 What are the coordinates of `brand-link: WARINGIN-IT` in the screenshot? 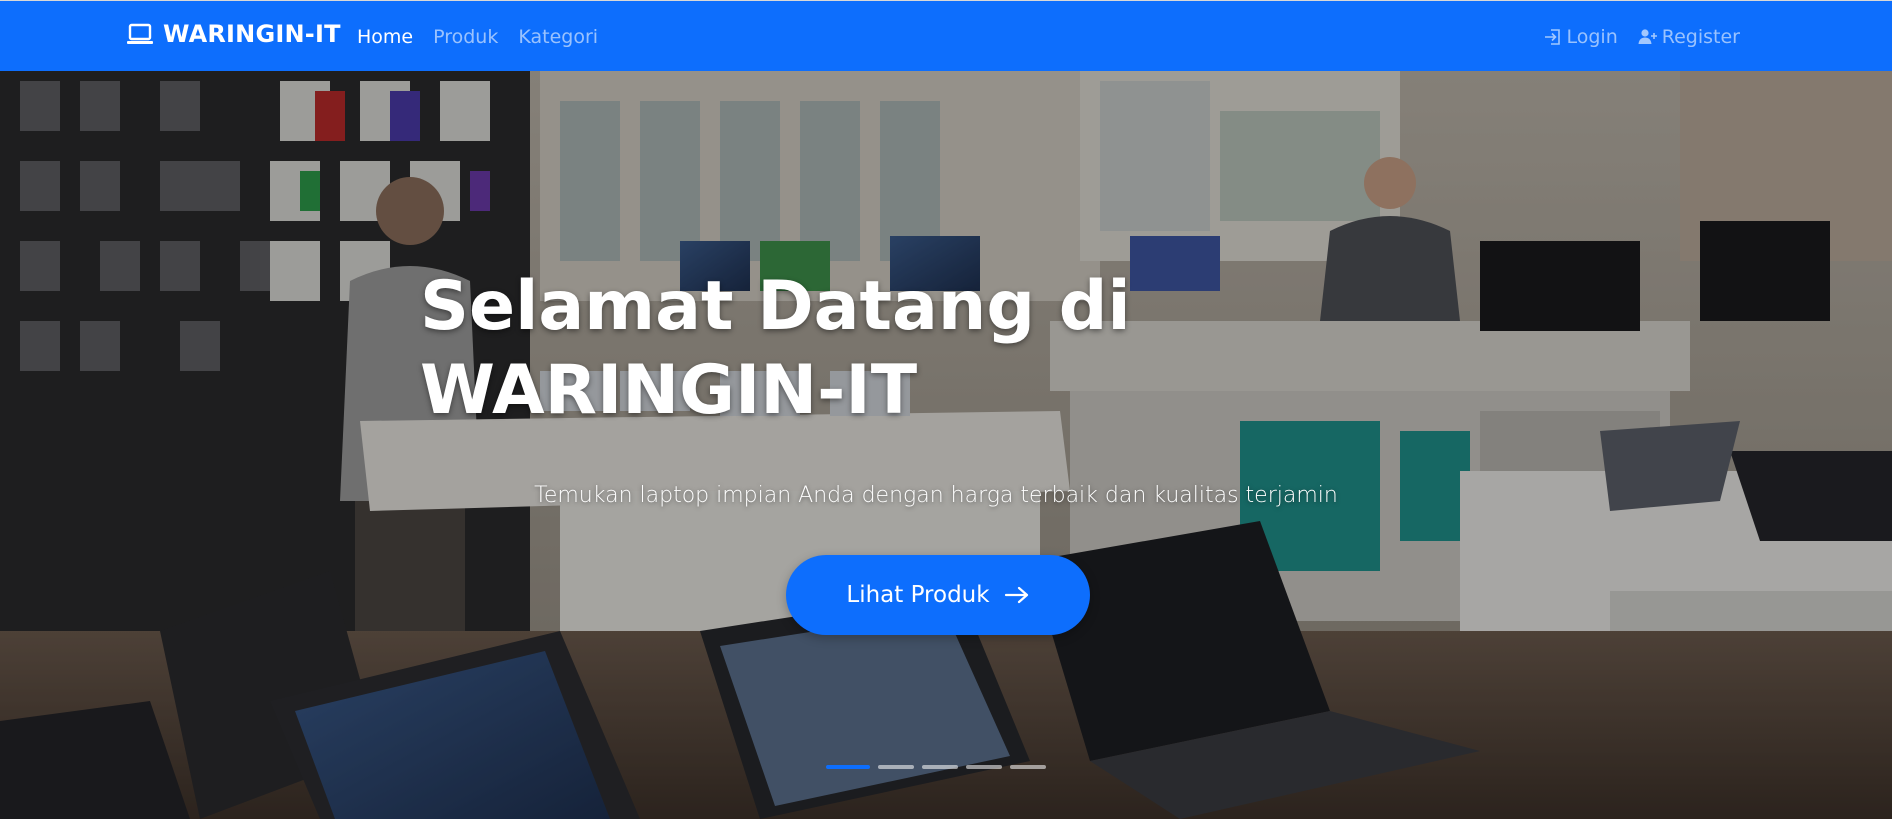 It's located at (234, 34).